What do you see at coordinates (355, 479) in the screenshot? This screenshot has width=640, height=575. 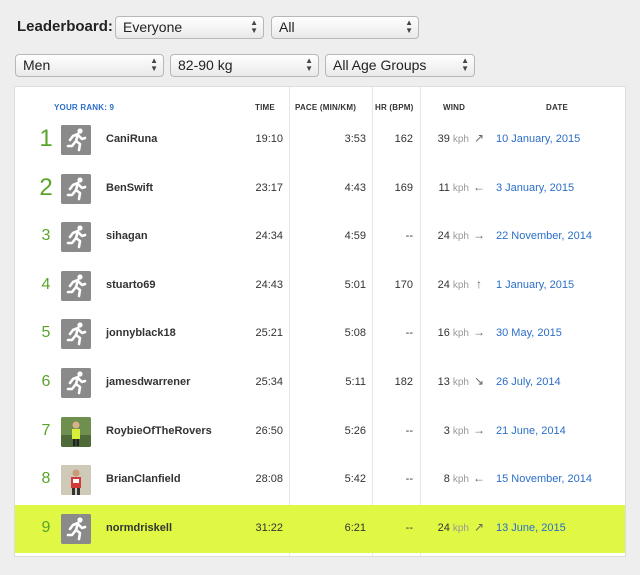 I see `pace-value: 5:42` at bounding box center [355, 479].